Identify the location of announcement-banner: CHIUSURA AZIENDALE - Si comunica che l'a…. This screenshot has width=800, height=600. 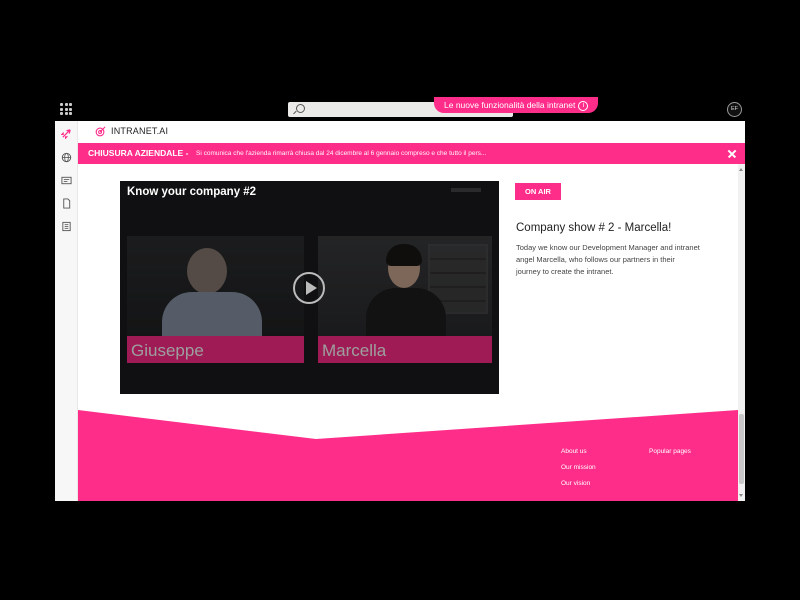
(411, 153).